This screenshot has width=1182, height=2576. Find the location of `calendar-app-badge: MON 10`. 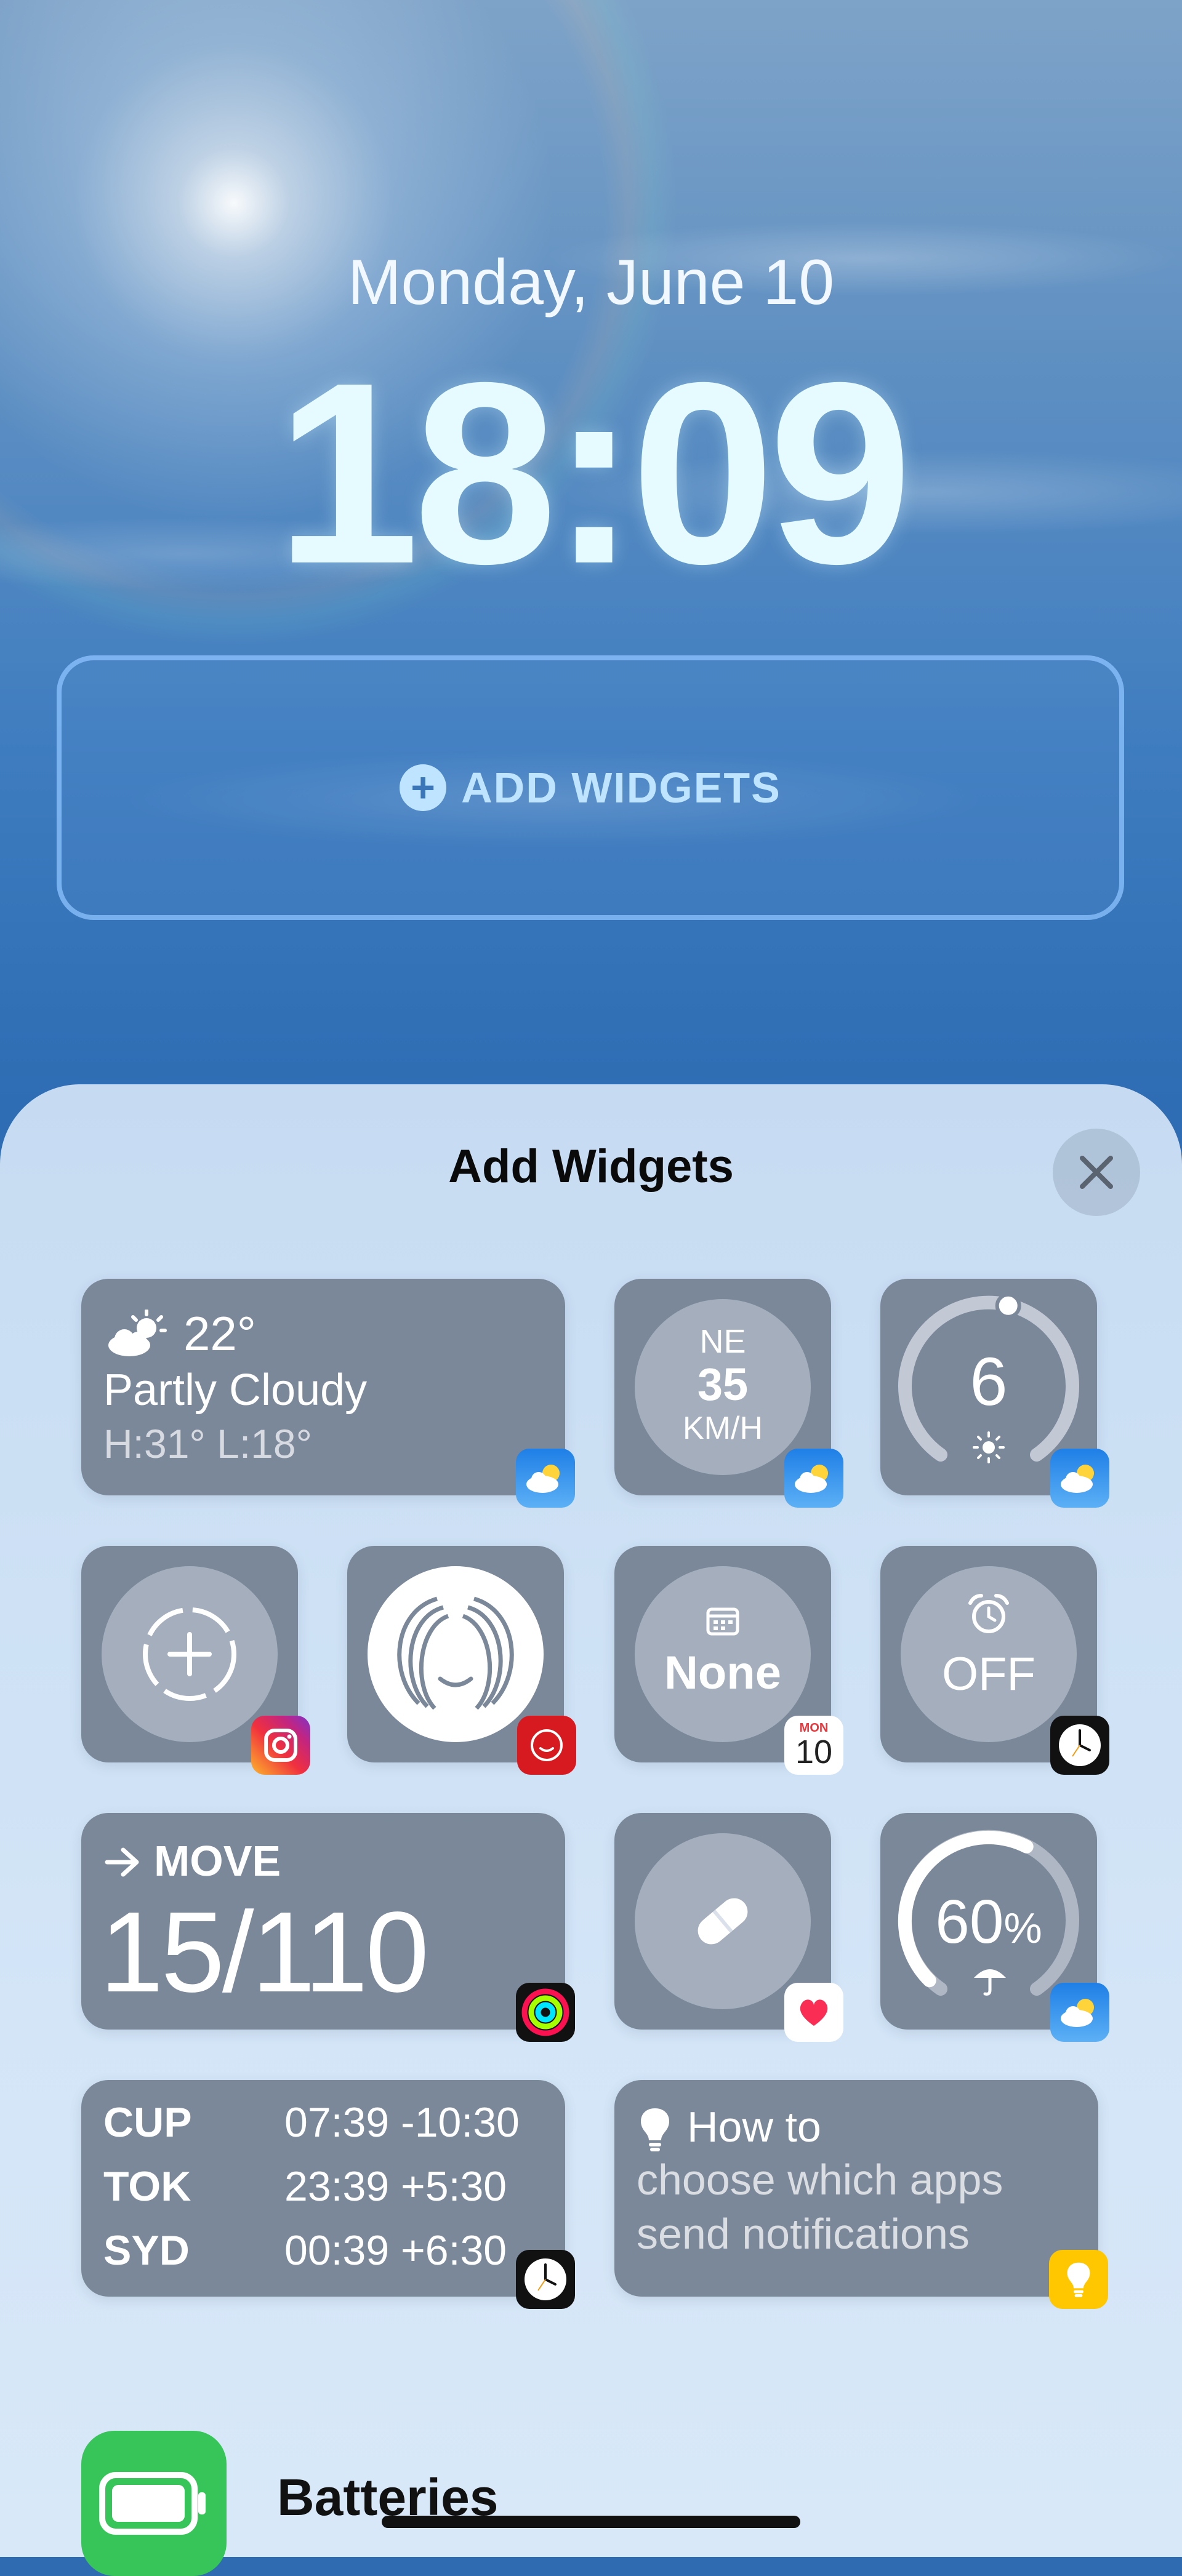

calendar-app-badge: MON 10 is located at coordinates (813, 1745).